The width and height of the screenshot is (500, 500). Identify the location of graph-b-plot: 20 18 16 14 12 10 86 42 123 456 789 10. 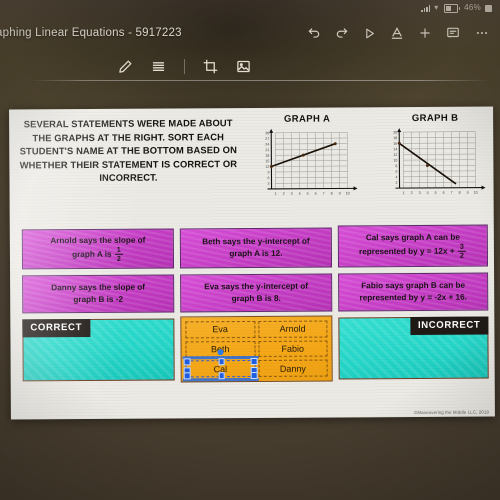
(439, 163).